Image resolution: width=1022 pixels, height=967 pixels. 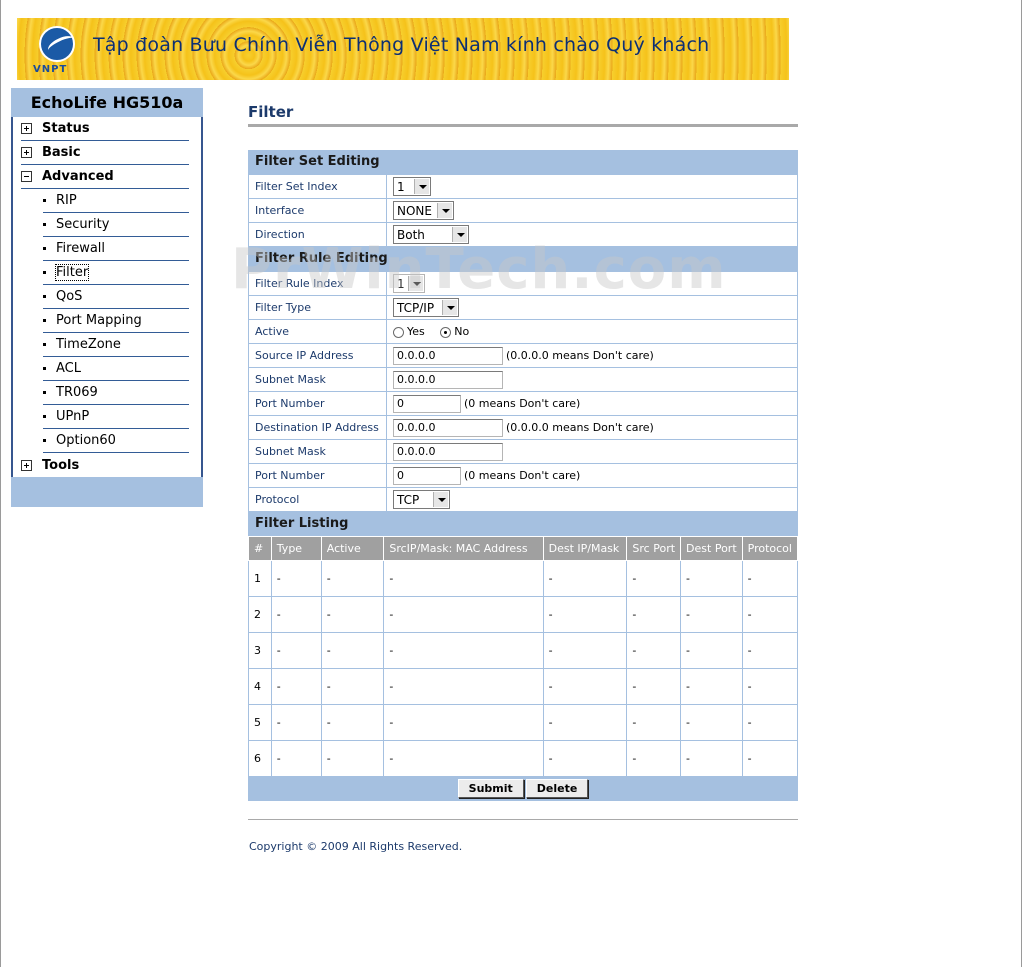 What do you see at coordinates (107, 492) in the screenshot?
I see `sidebar-footer` at bounding box center [107, 492].